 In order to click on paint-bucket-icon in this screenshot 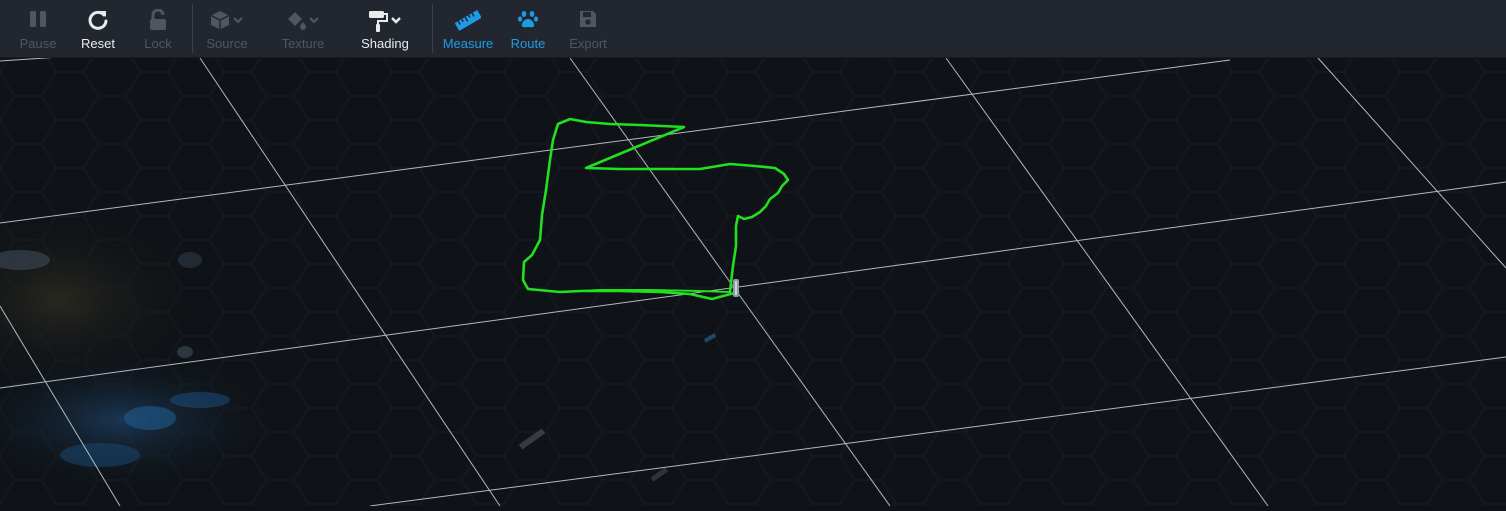, I will do `click(296, 22)`.